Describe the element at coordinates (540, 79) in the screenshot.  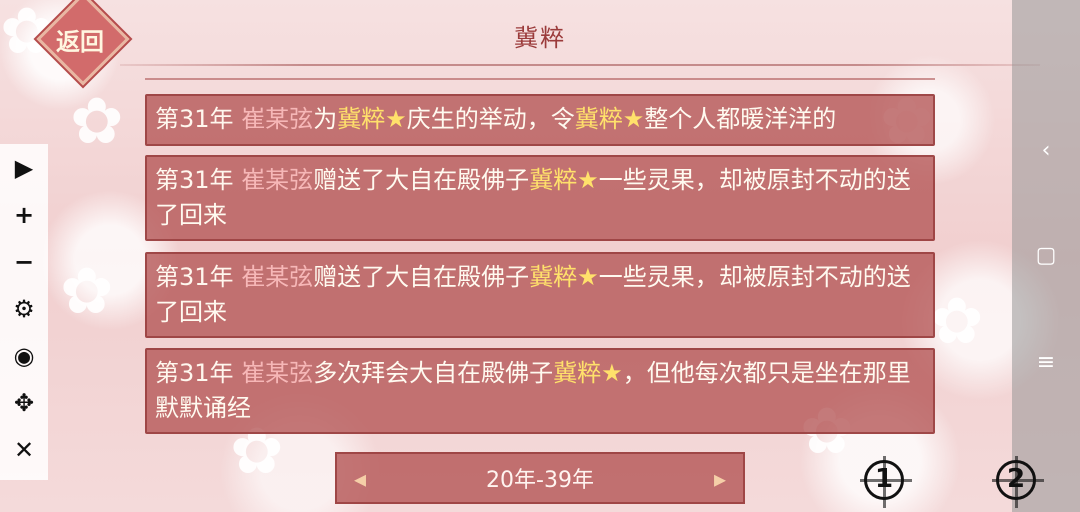
I see `list-top-divider` at that location.